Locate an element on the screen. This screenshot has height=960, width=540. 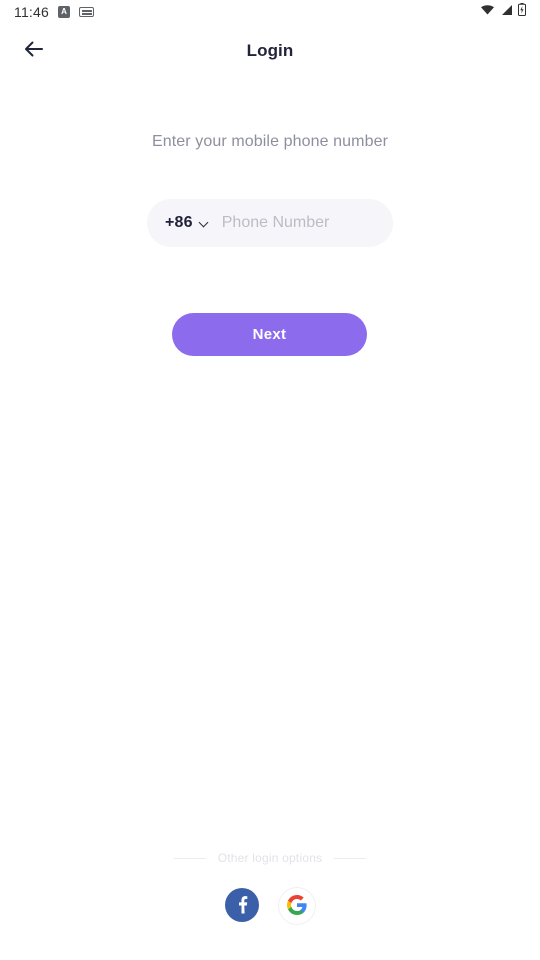
notification-badge-a-icon: A is located at coordinates (64, 12).